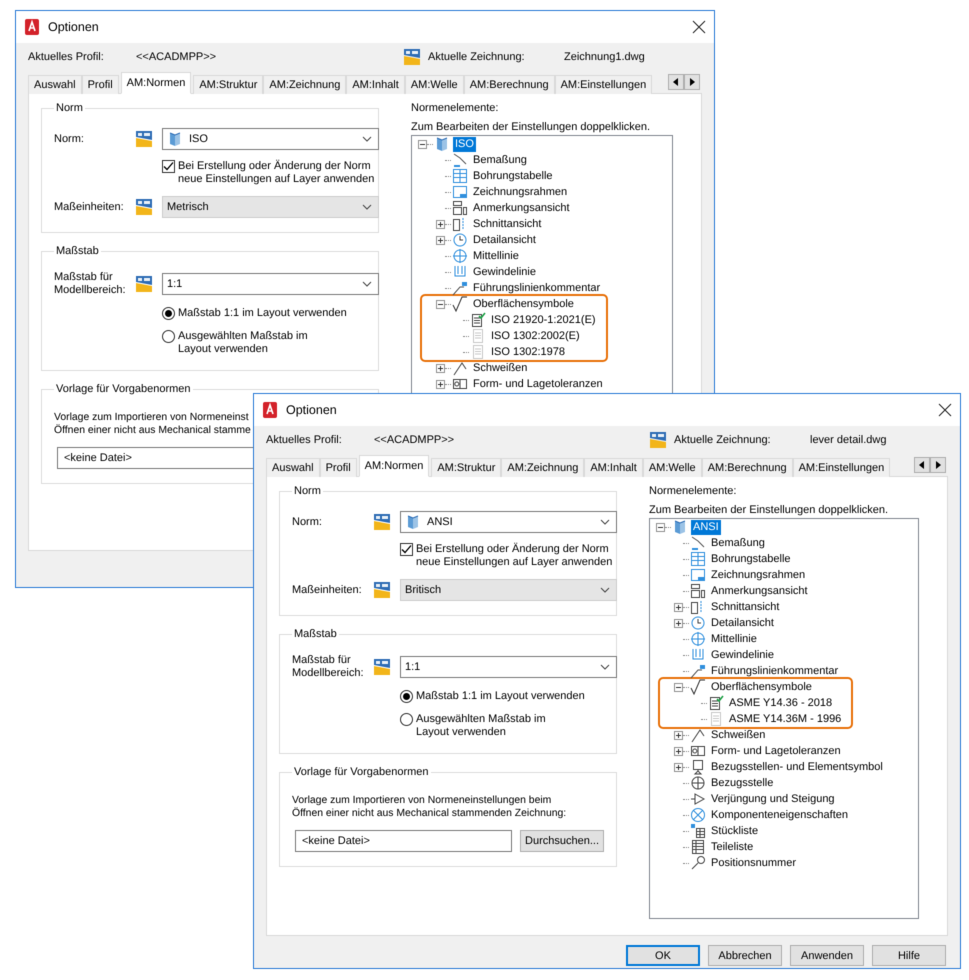  I want to click on view-icon, so click(460, 208).